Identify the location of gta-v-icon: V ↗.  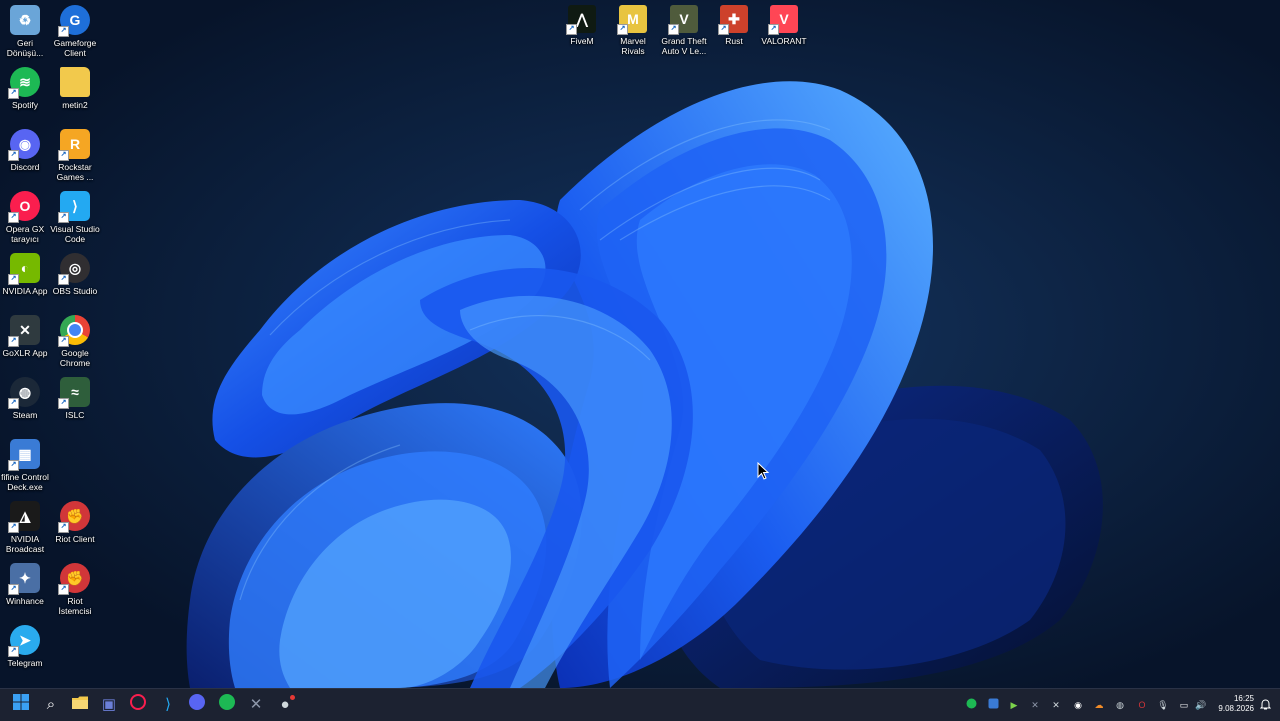
(683, 20).